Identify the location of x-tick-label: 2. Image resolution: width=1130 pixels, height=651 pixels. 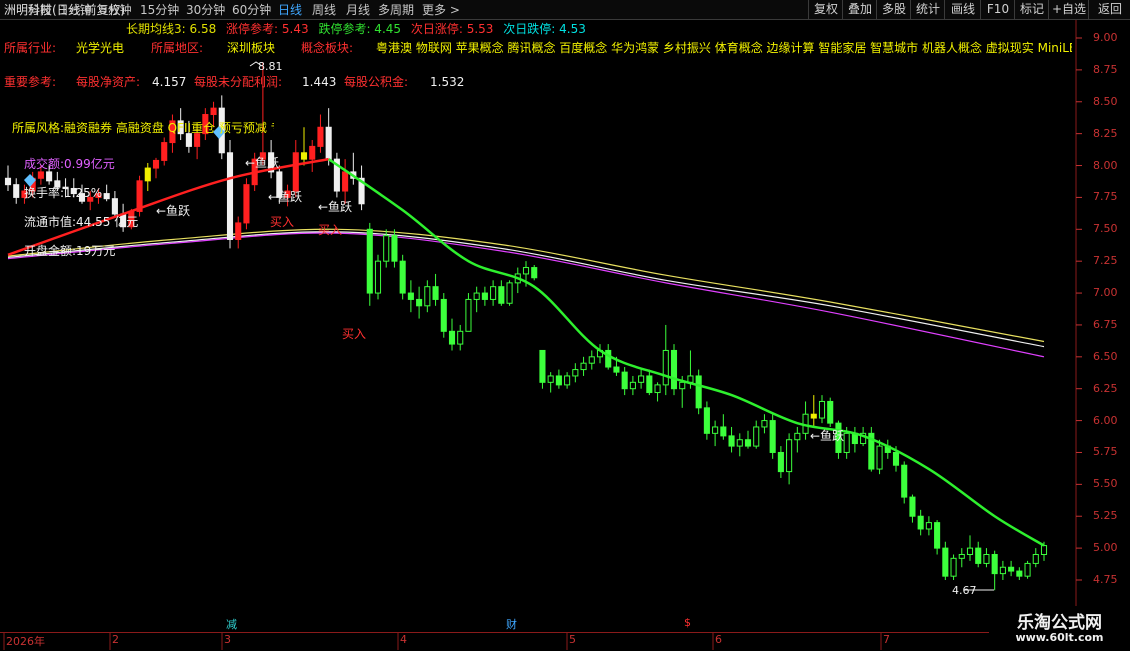
(115, 639).